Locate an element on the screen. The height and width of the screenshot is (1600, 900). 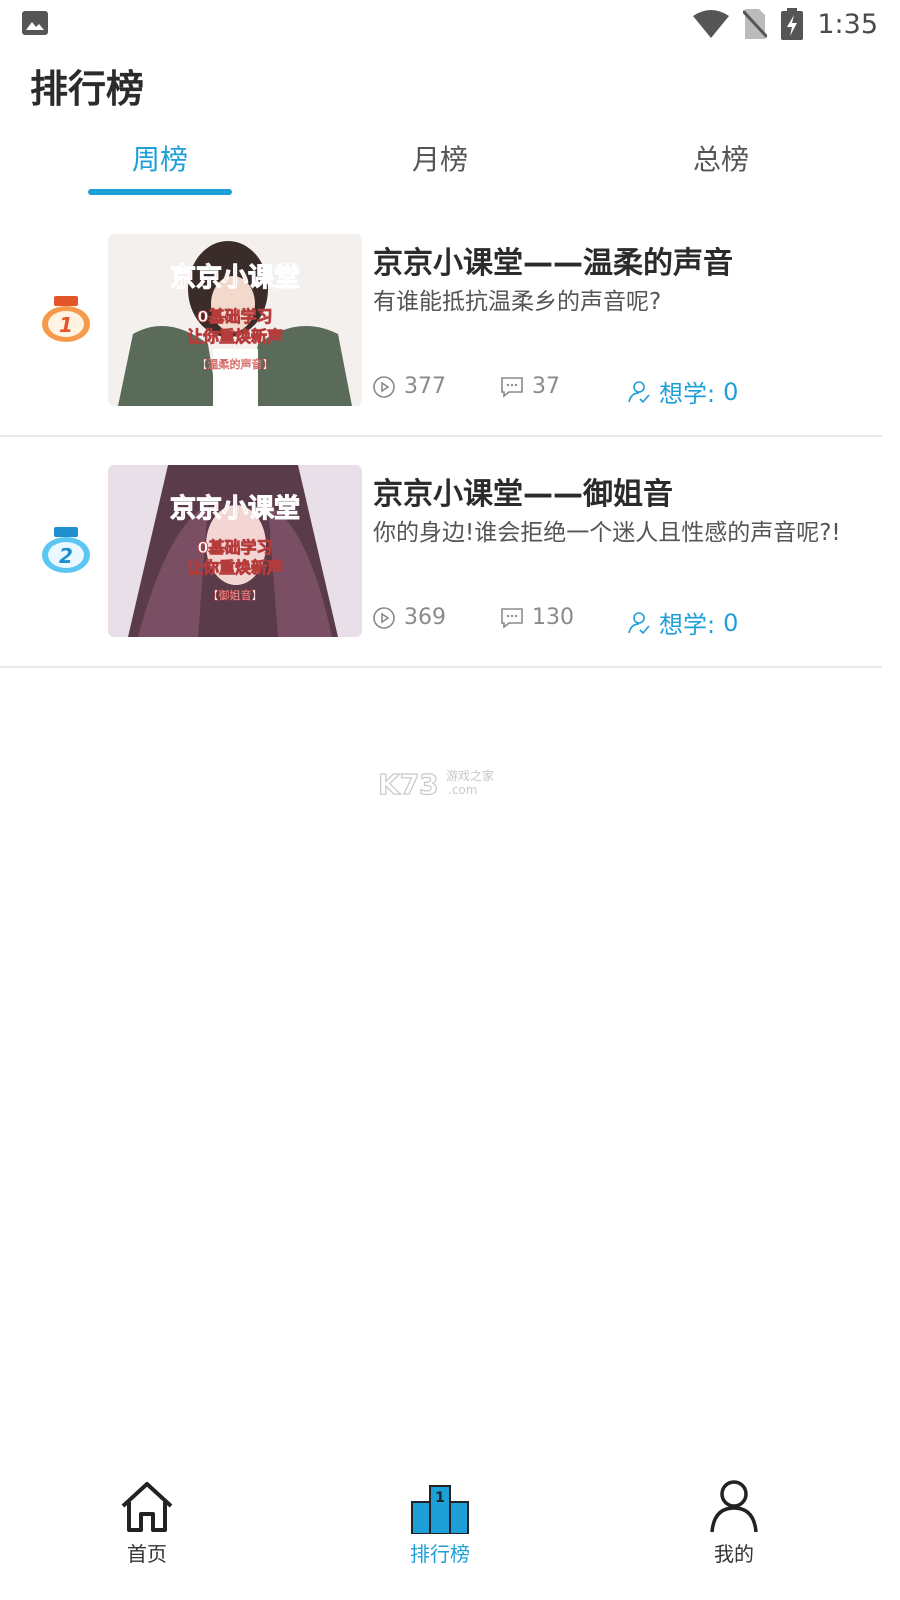
play-count-value: 377 is located at coordinates (425, 386).